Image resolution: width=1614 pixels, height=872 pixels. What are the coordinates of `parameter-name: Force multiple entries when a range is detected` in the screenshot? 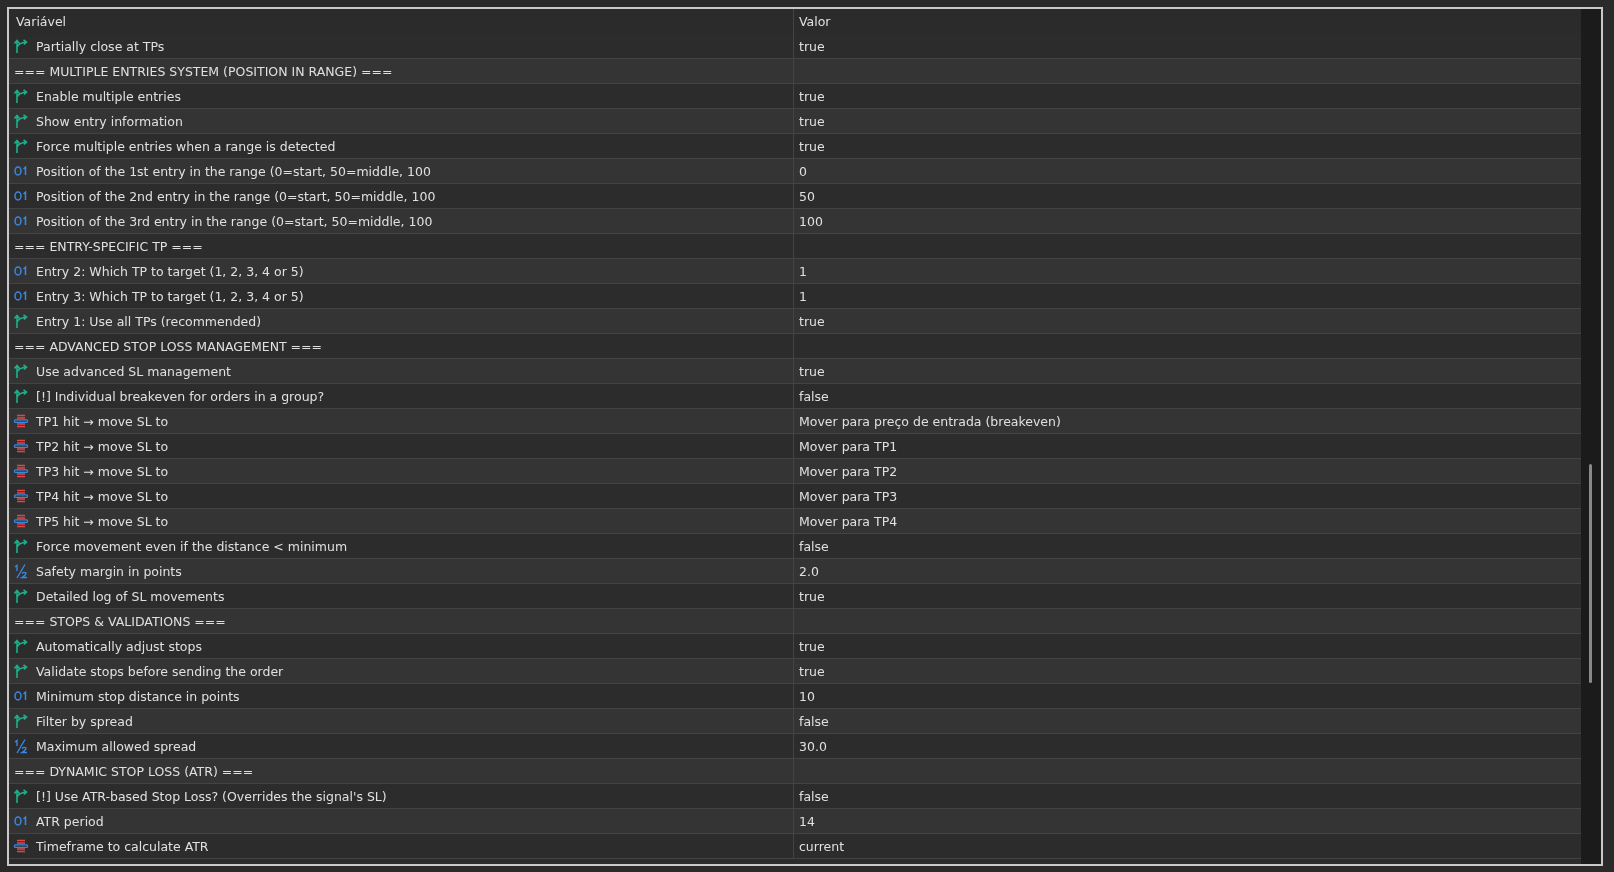 It's located at (186, 146).